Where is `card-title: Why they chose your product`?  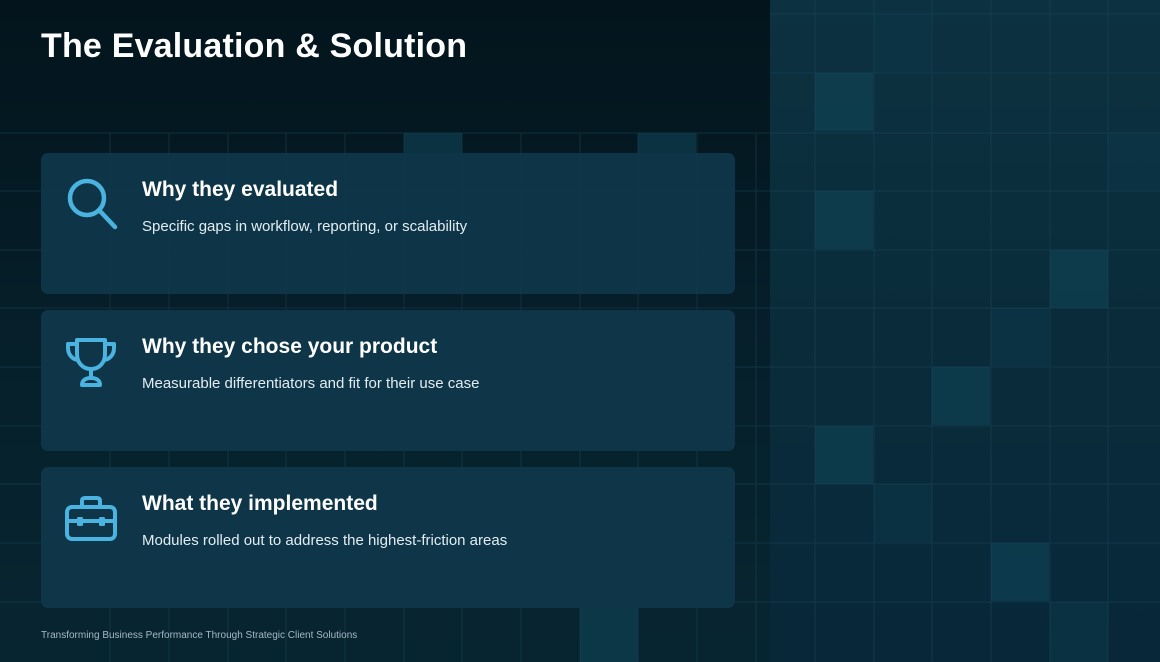 card-title: Why they chose your product is located at coordinates (290, 346).